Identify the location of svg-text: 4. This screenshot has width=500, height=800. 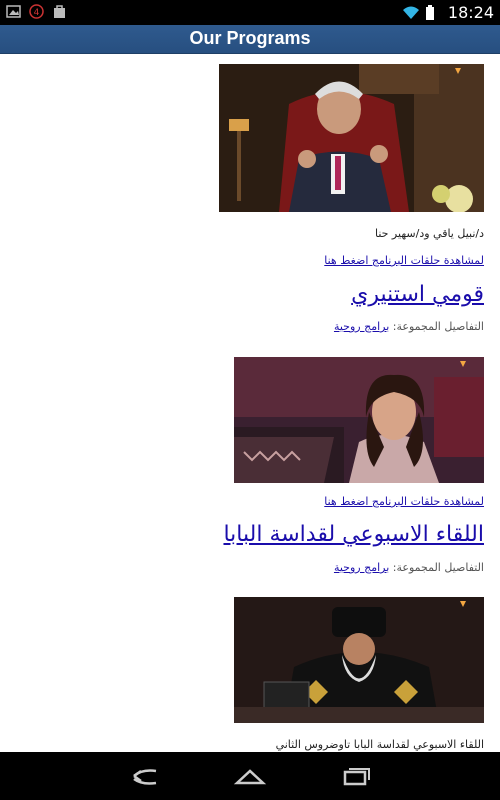
(37, 13).